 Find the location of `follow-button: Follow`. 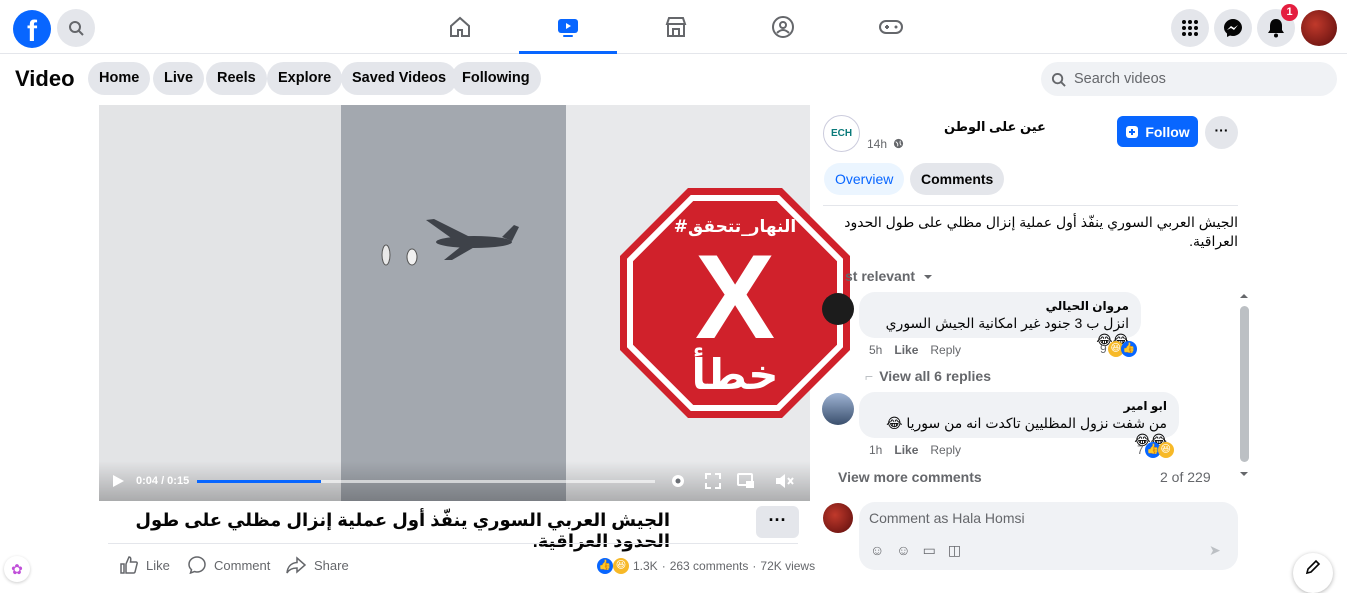

follow-button: Follow is located at coordinates (1157, 131).